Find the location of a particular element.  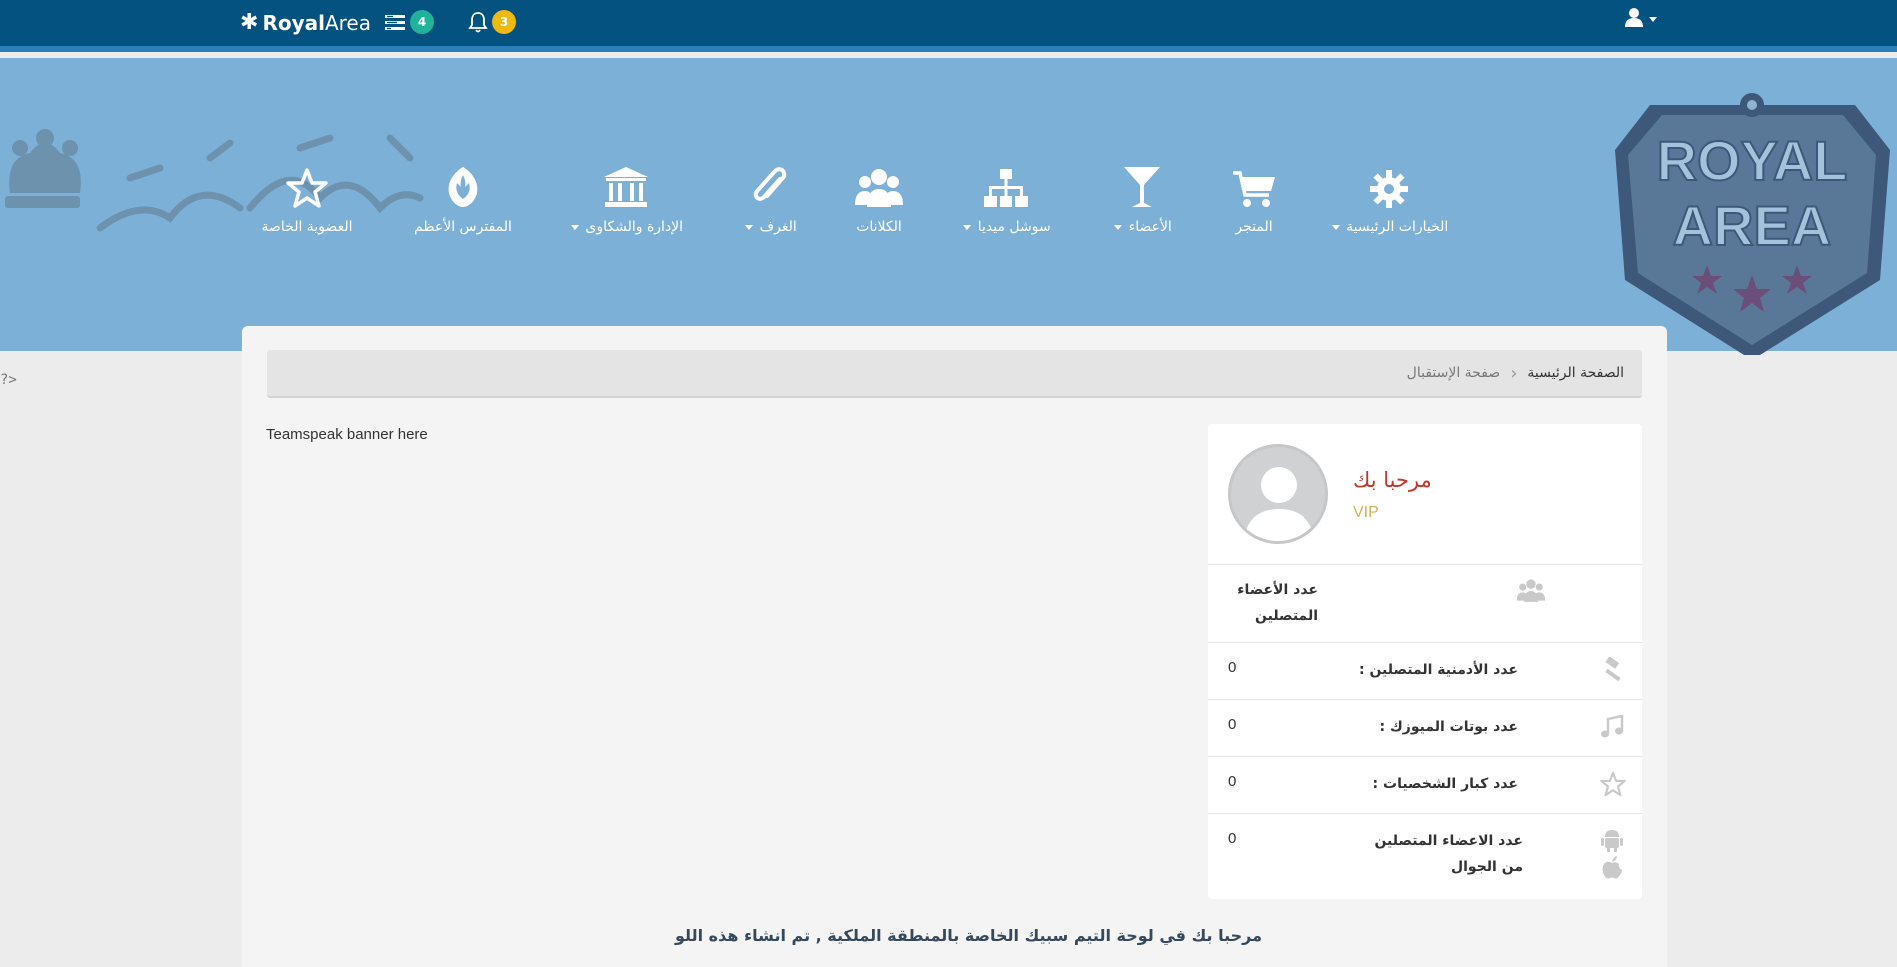

nav-item-admin-complaints: الإدارة والشكاوى is located at coordinates (626, 199).